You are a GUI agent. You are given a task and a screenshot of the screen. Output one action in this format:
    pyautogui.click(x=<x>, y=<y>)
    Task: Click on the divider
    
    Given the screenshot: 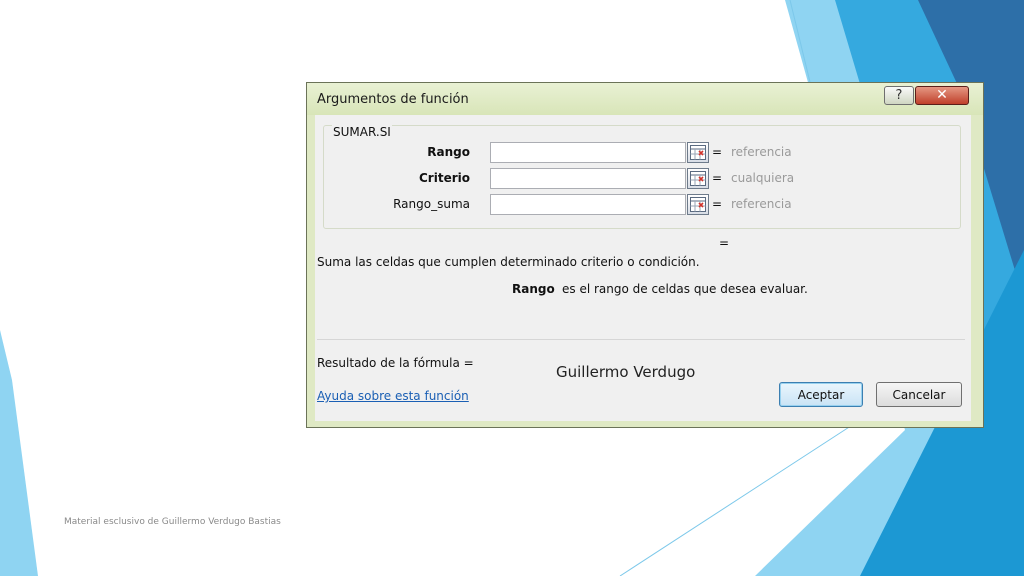 What is the action you would take?
    pyautogui.click(x=641, y=339)
    